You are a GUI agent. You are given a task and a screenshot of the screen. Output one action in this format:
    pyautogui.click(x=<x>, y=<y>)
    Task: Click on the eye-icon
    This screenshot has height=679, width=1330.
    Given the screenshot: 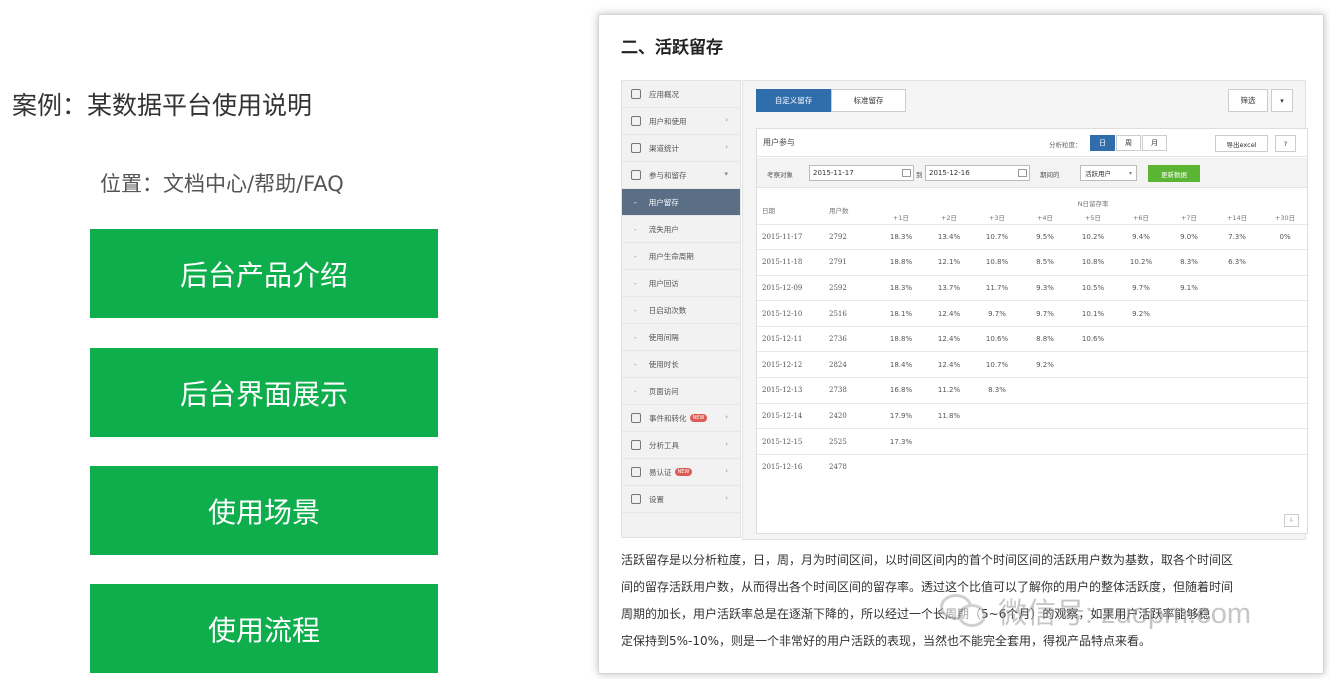 What is the action you would take?
    pyautogui.click(x=636, y=445)
    